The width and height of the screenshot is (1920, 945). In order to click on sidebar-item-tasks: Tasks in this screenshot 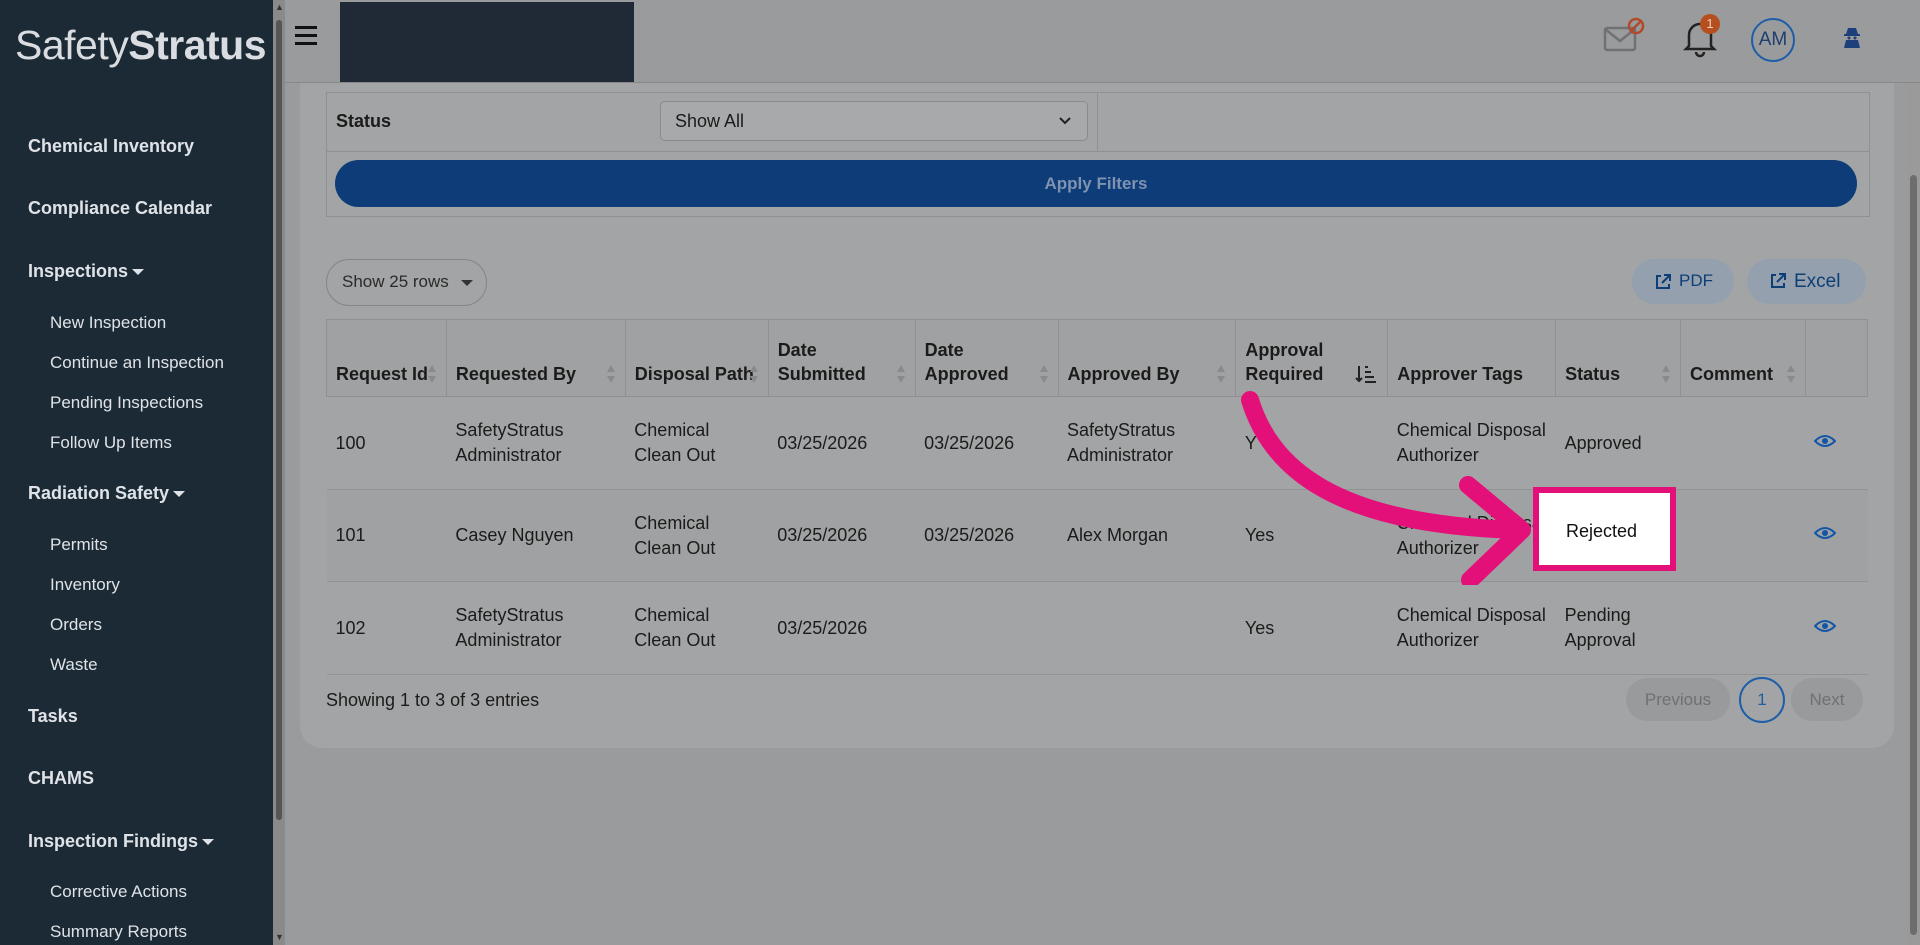, I will do `click(53, 716)`.